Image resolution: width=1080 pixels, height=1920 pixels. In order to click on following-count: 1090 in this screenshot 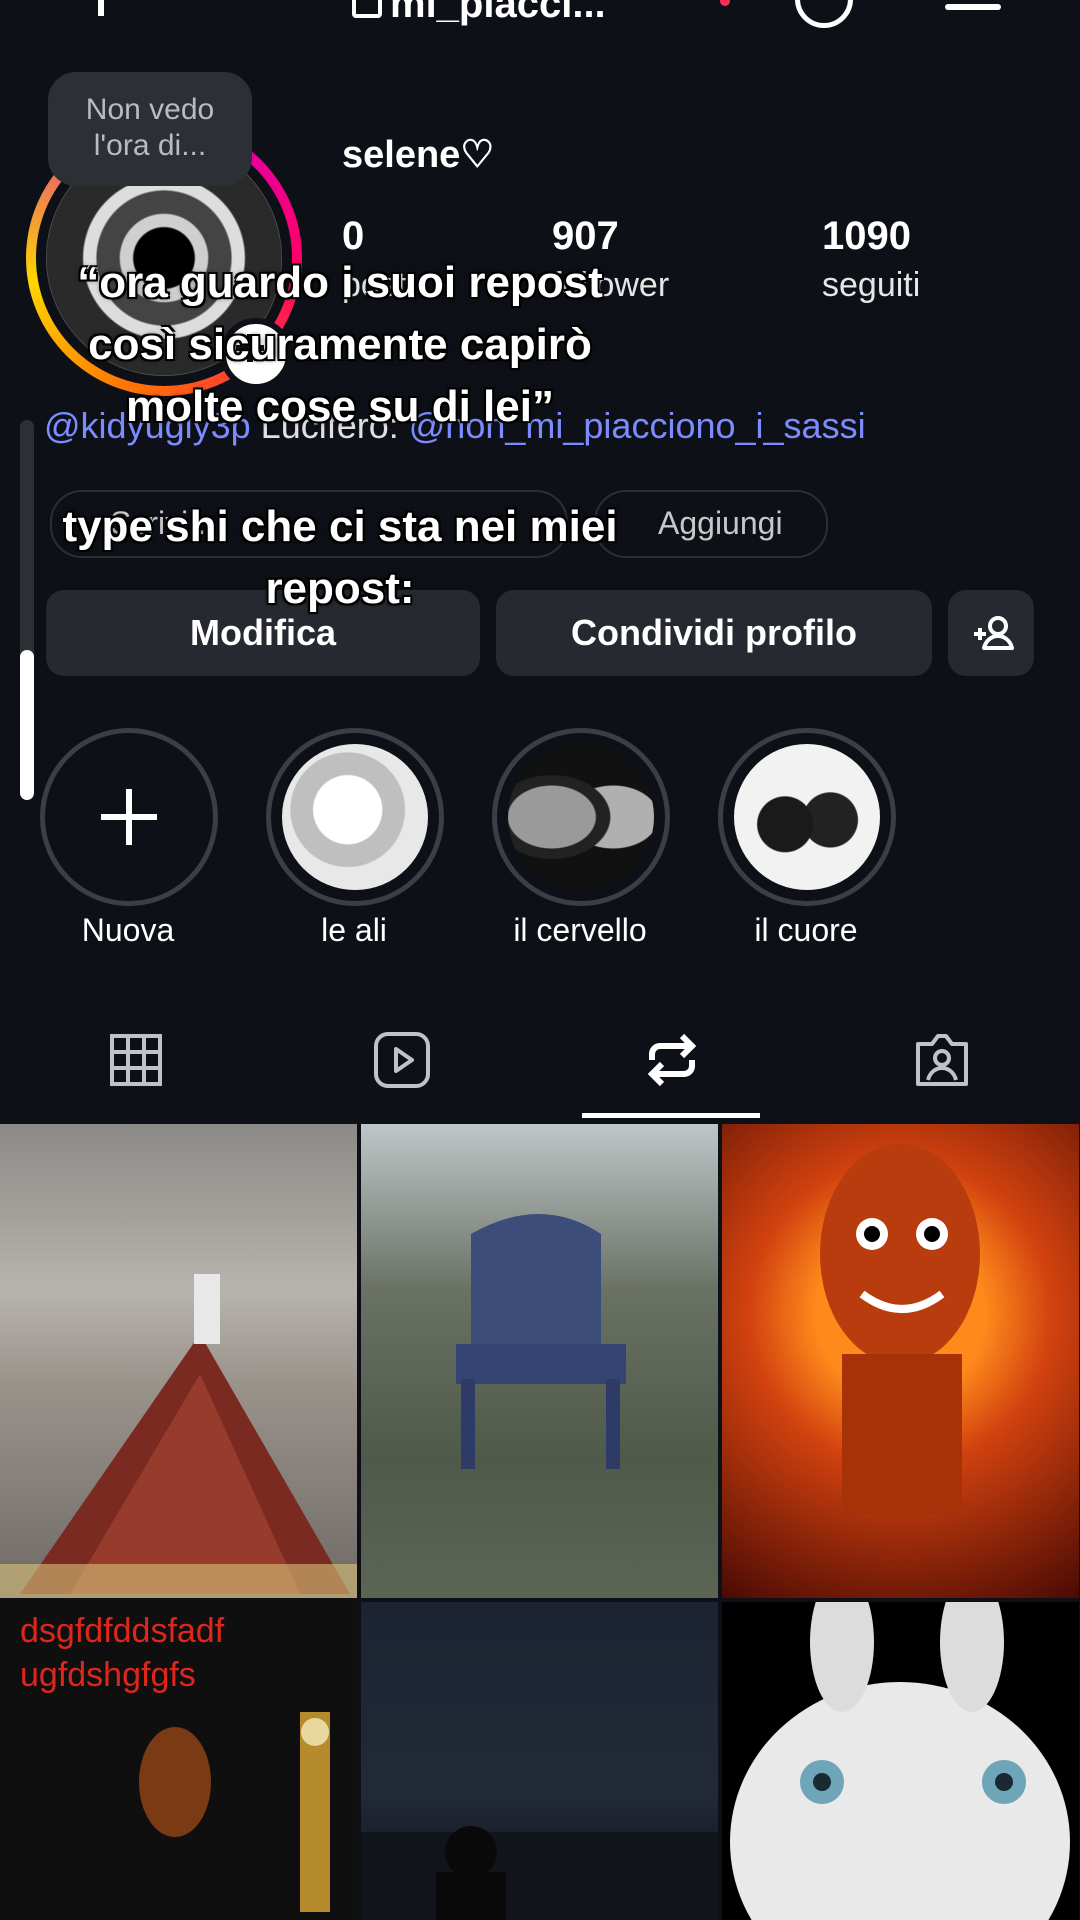, I will do `click(866, 236)`.